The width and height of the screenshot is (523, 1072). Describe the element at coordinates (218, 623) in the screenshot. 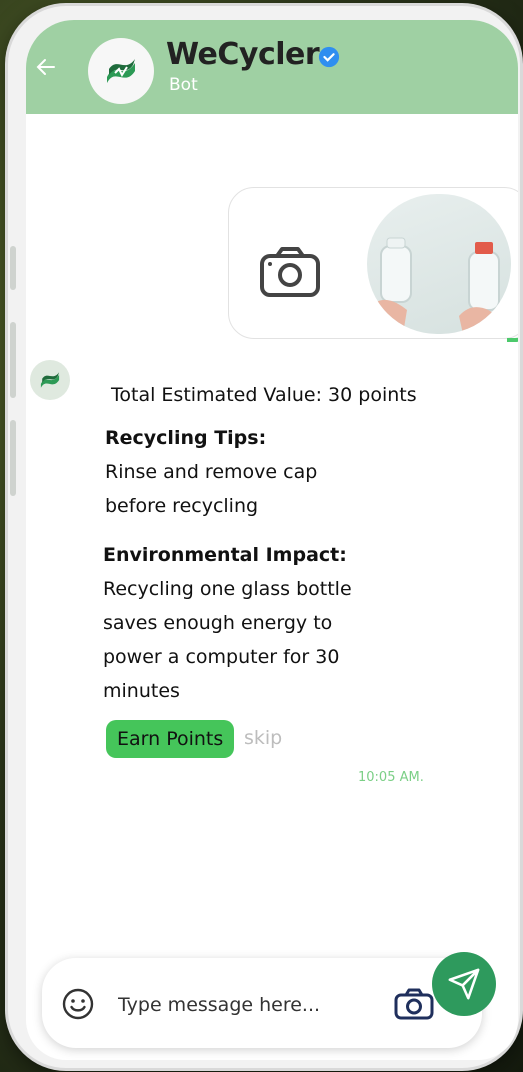

I see `impact-line: saves enough energy to` at that location.